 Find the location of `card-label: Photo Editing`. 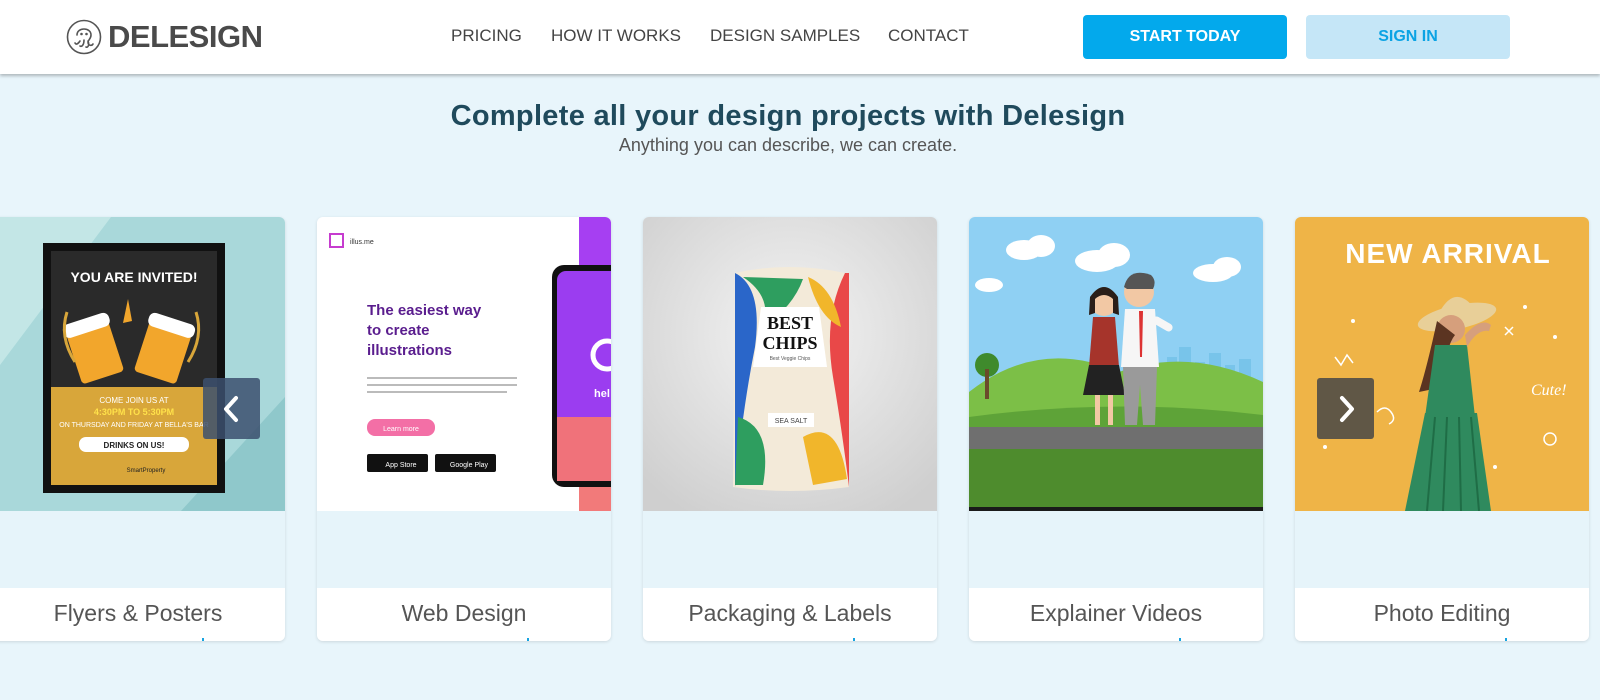

card-label: Photo Editing is located at coordinates (1442, 614).